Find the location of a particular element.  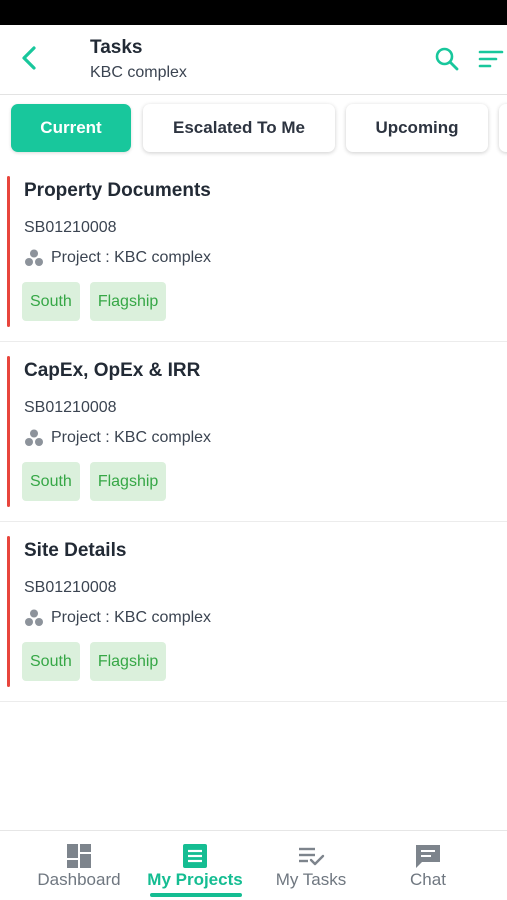

status-bar is located at coordinates (253, 12).